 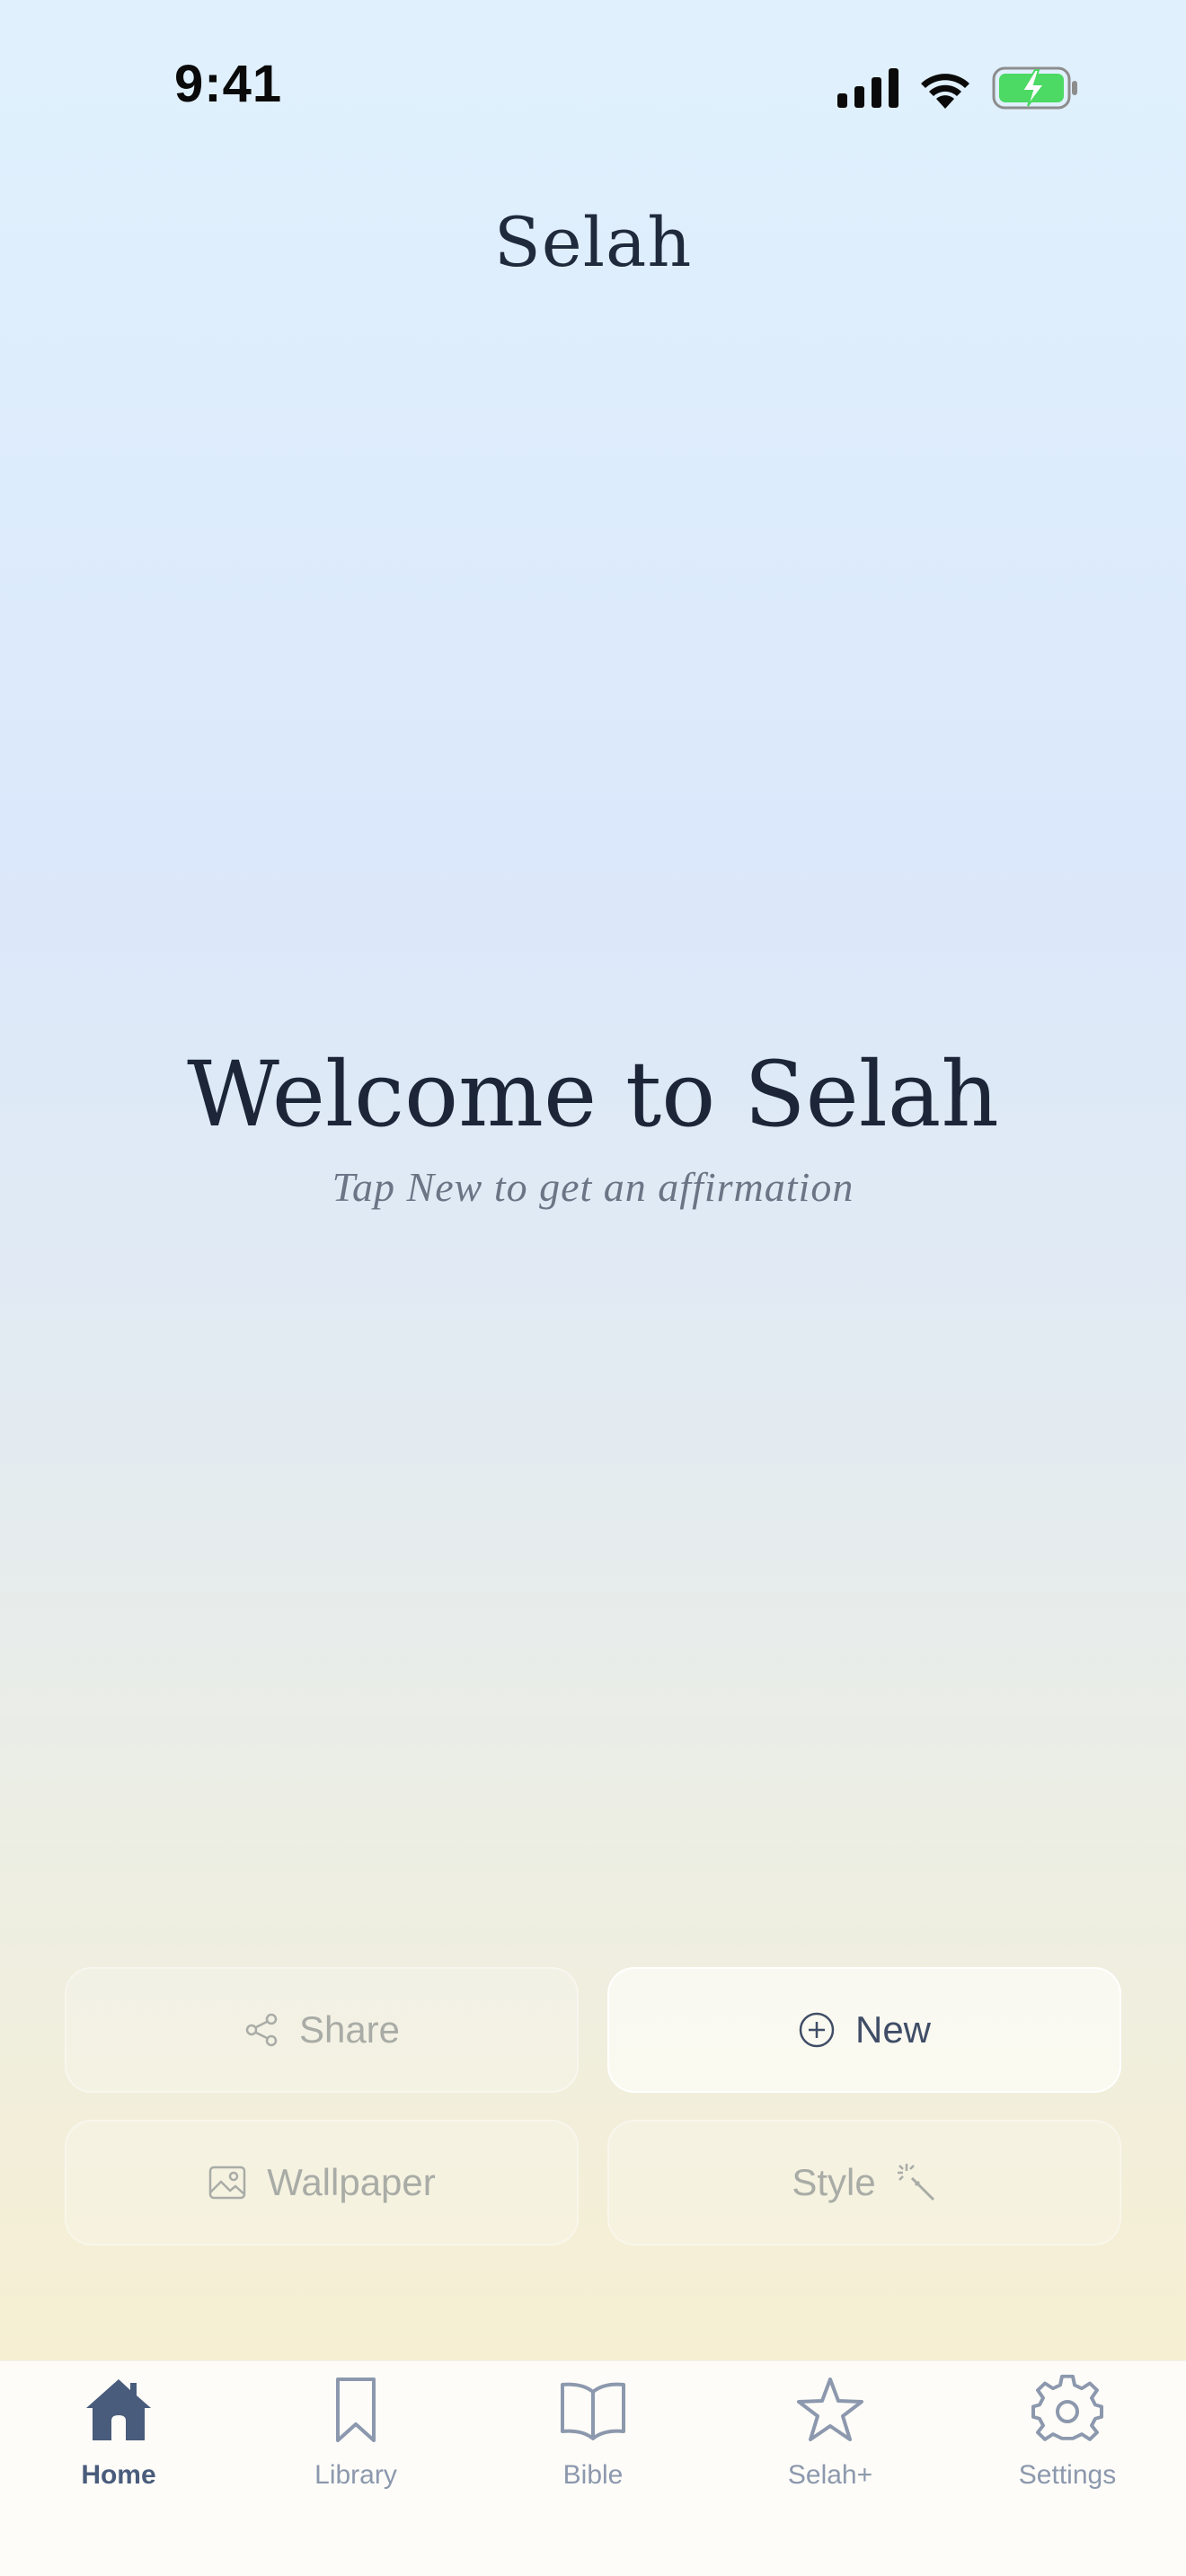 What do you see at coordinates (834, 2182) in the screenshot?
I see `style-label: Style` at bounding box center [834, 2182].